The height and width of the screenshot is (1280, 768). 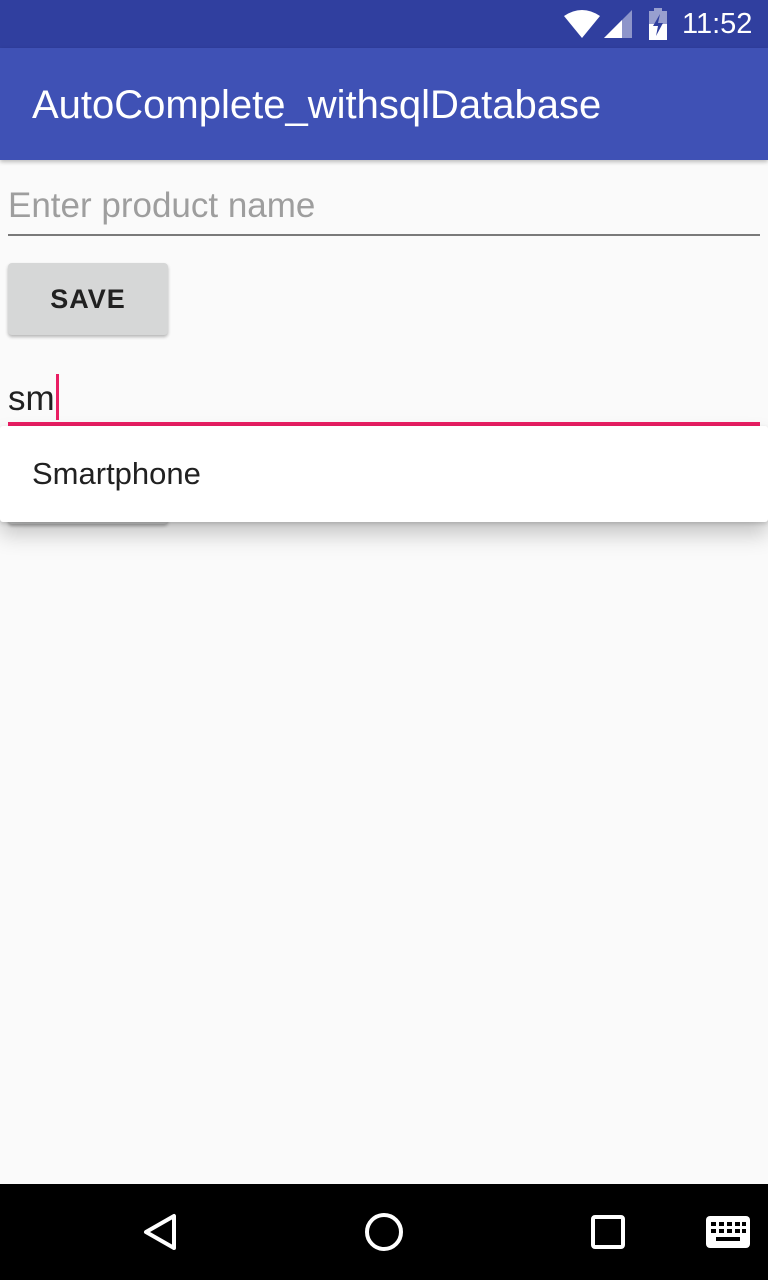 I want to click on app-title: AutoComplete_withsqlDatabase, so click(x=317, y=105).